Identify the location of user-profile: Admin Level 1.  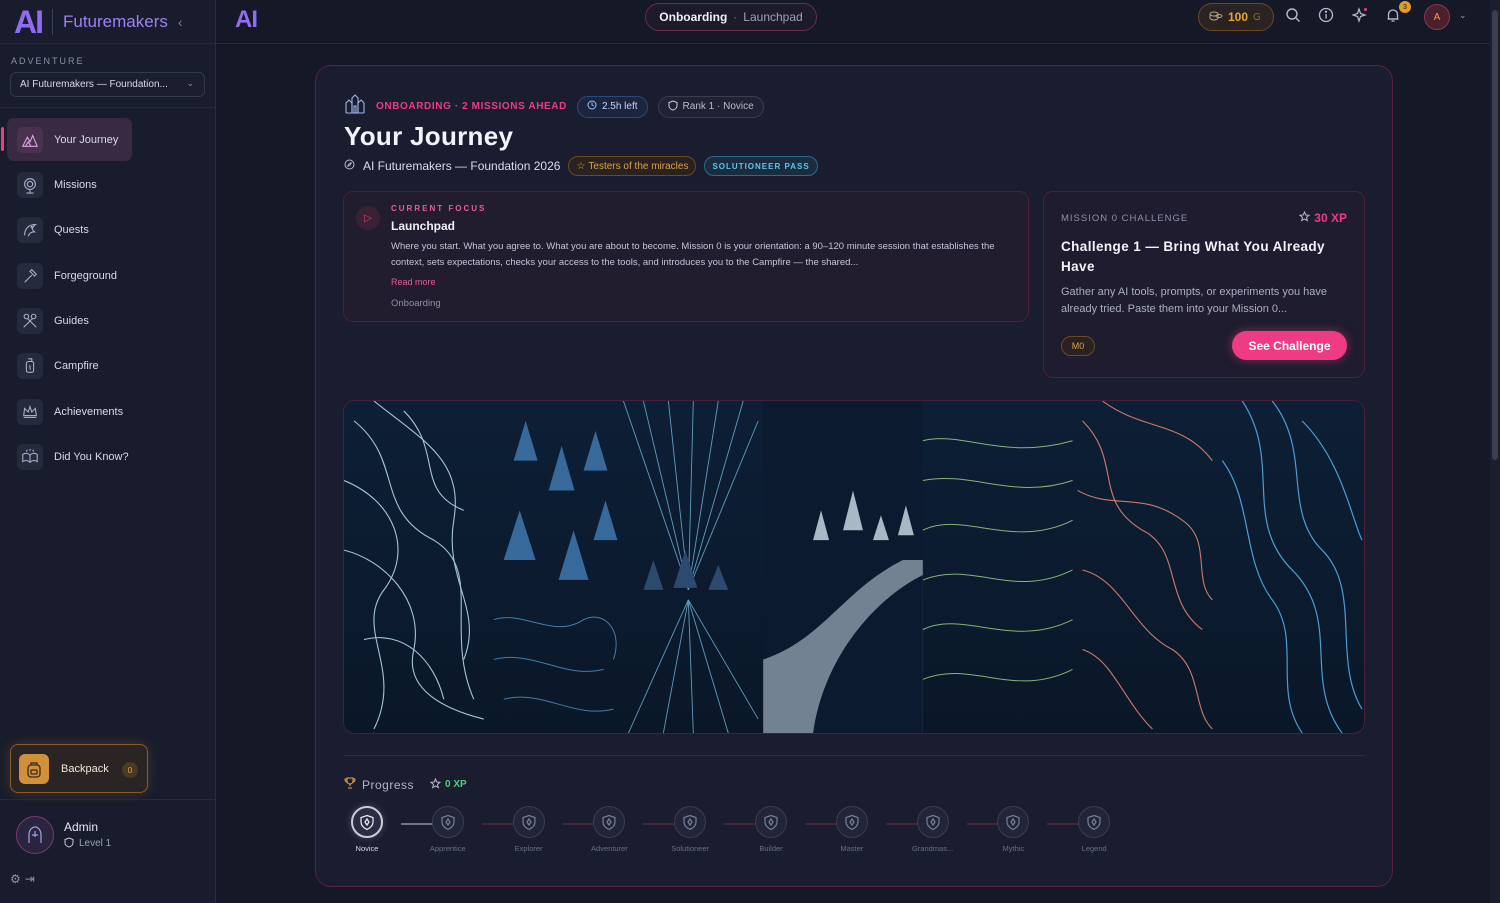
(63, 835).